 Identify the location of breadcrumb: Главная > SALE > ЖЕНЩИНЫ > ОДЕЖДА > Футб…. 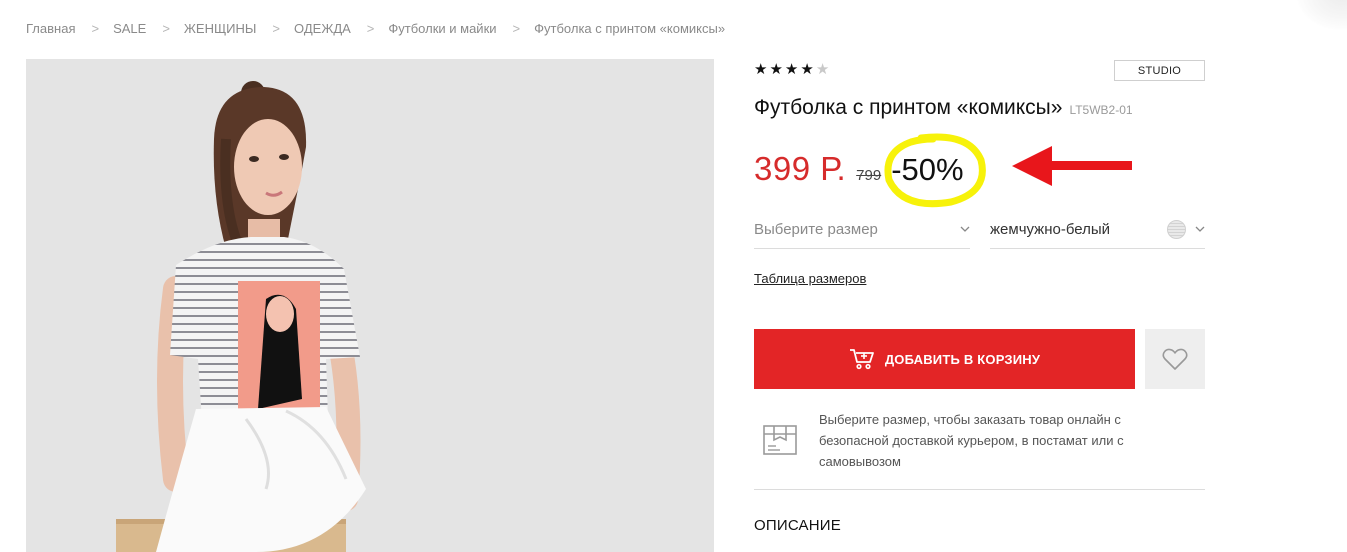
(375, 28).